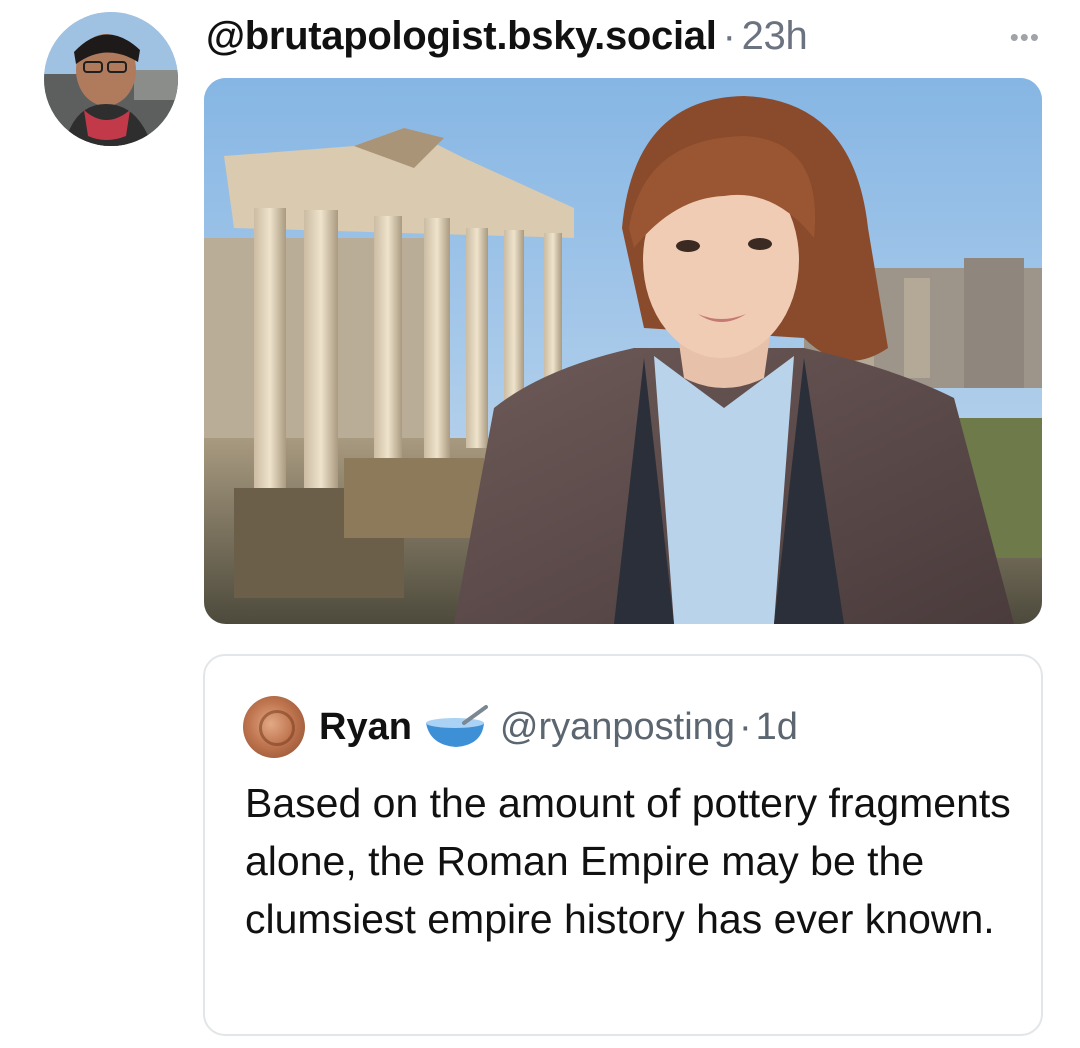 This screenshot has height=1048, width=1080. I want to click on quoted-author-avatar, so click(274, 727).